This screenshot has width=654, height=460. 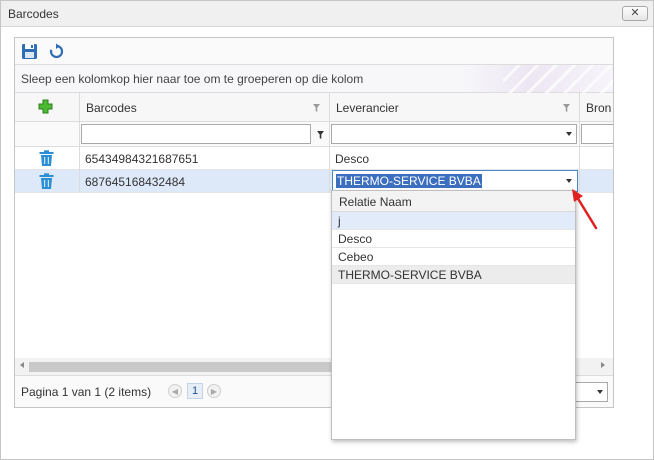 What do you see at coordinates (196, 134) in the screenshot?
I see `barcodes-filter-input` at bounding box center [196, 134].